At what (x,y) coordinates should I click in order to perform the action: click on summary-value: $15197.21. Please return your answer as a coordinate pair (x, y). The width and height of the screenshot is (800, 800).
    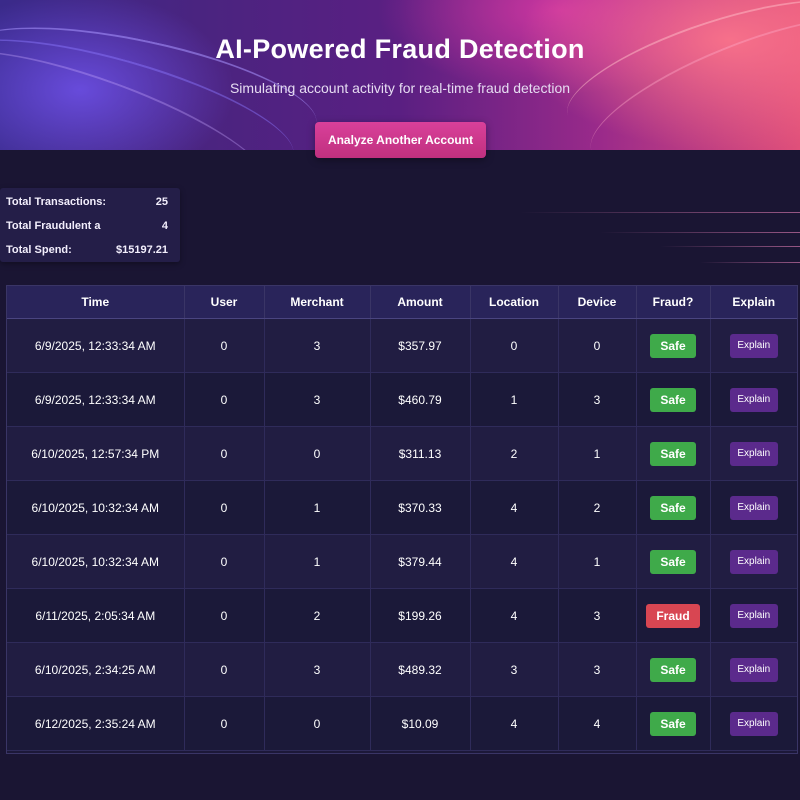
    Looking at the image, I should click on (142, 250).